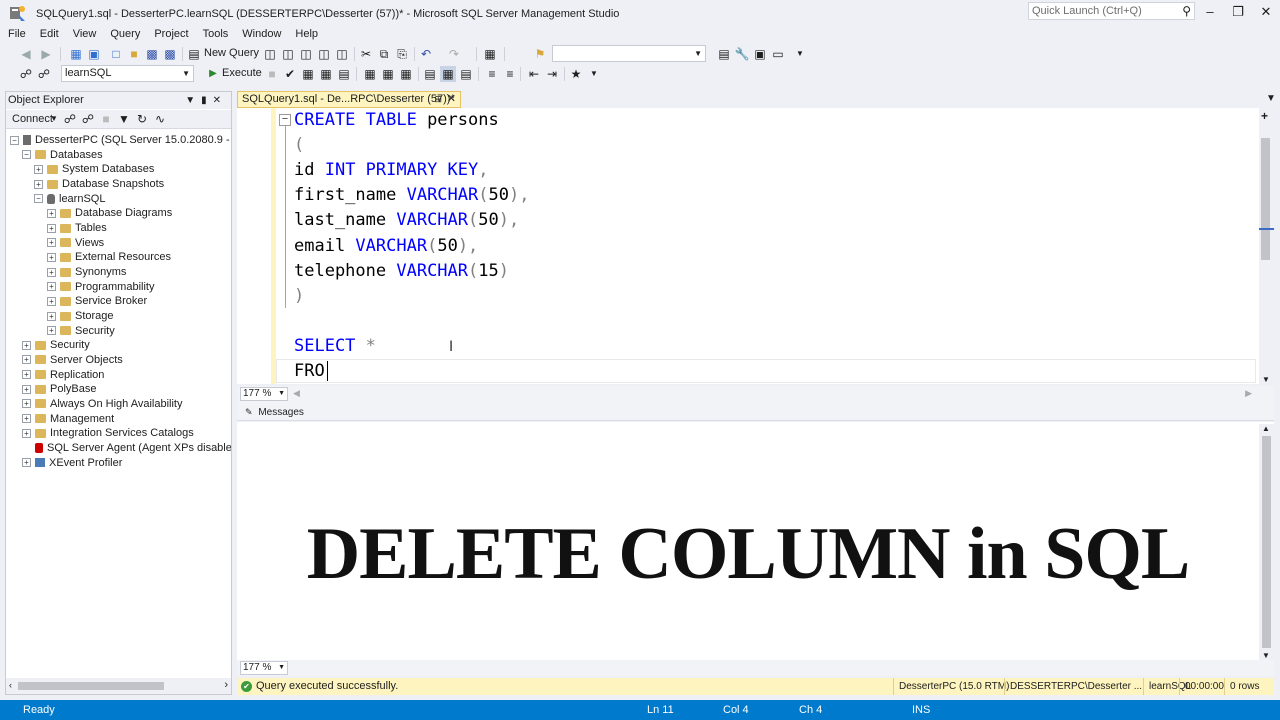 The width and height of the screenshot is (1280, 720). I want to click on add-item-icon: ▣, so click(94, 54).